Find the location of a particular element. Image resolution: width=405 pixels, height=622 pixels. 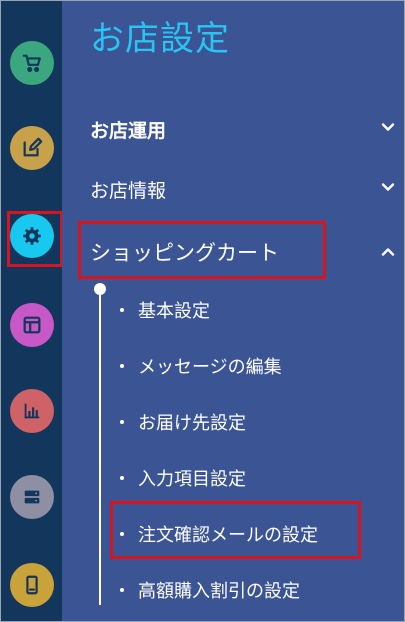

cart-item-label: 入力項目設定 is located at coordinates (192, 479).